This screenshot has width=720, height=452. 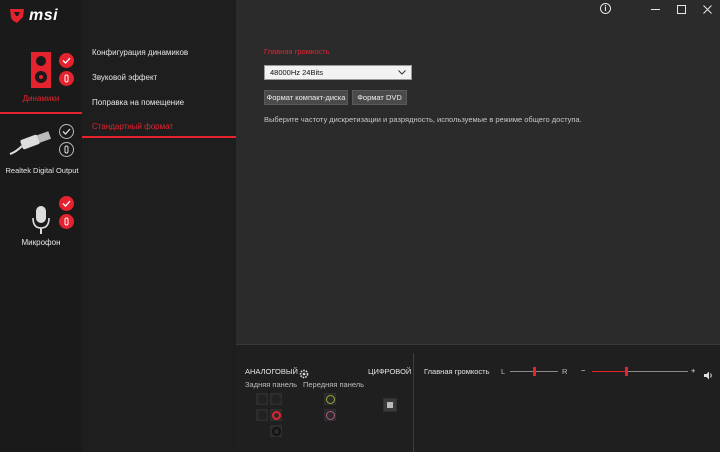 I want to click on device-label: Динамики, so click(x=41, y=98).